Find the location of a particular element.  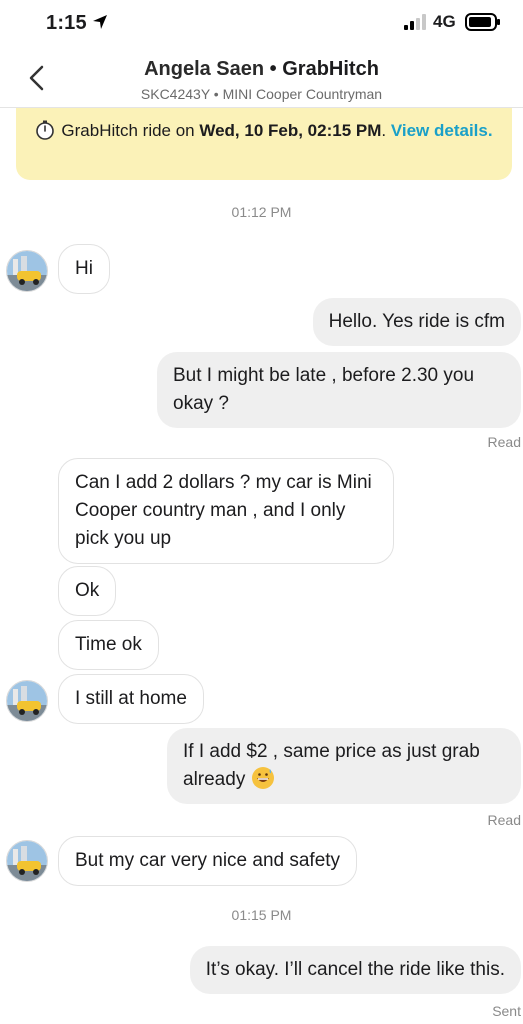

battery-icon is located at coordinates (482, 22).